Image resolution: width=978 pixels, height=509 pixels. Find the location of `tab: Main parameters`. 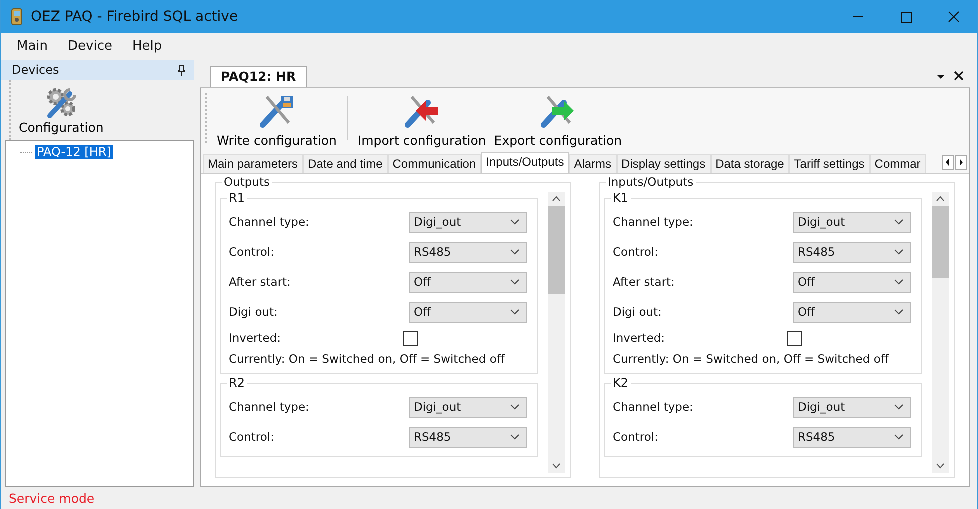

tab: Main parameters is located at coordinates (253, 163).